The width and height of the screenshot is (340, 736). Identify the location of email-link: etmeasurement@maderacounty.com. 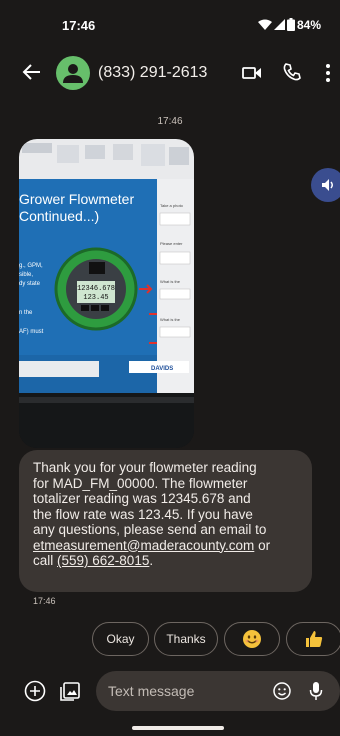
(143, 545).